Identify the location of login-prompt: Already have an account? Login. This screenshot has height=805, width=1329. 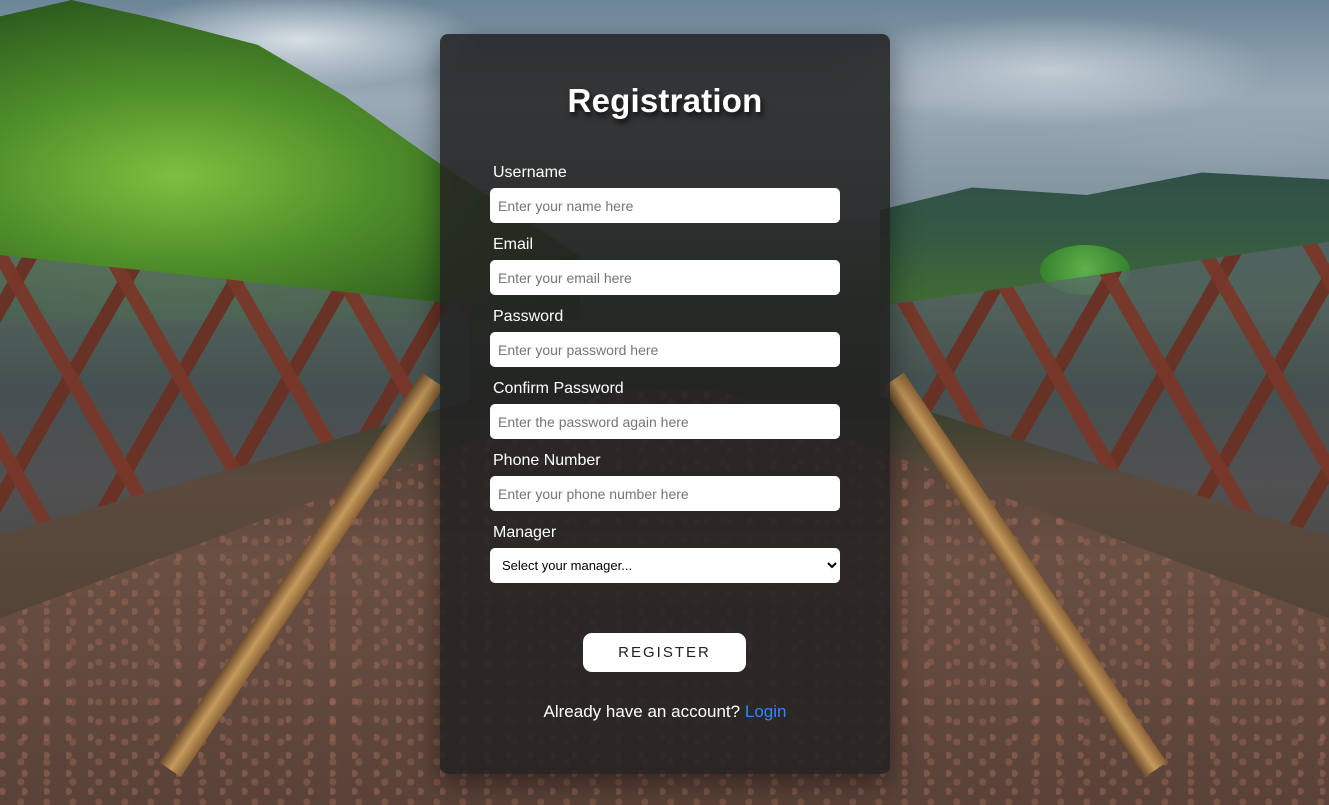
(665, 712).